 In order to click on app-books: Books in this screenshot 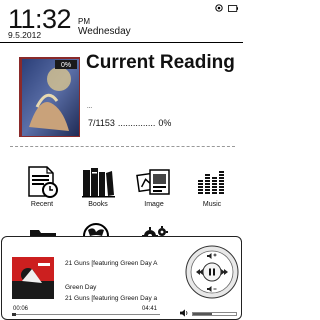, I will do `click(98, 187)`.